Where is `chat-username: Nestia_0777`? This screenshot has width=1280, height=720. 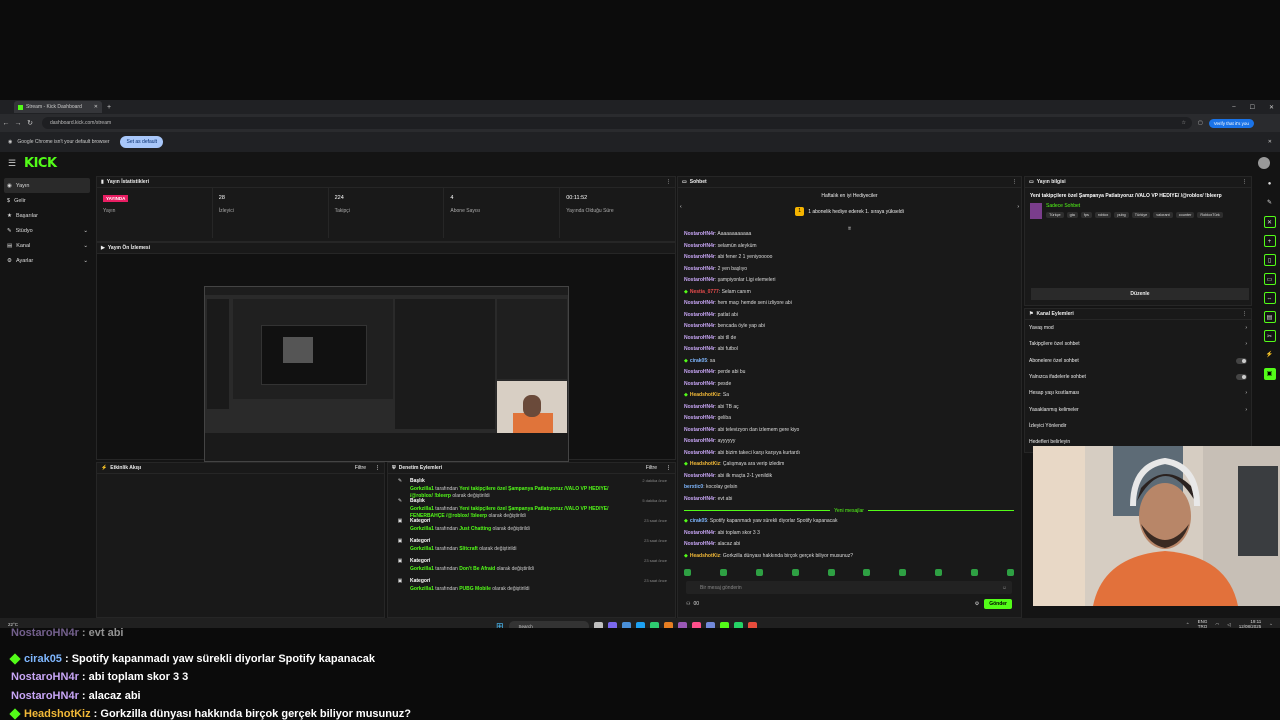
chat-username: Nestia_0777 is located at coordinates (704, 292).